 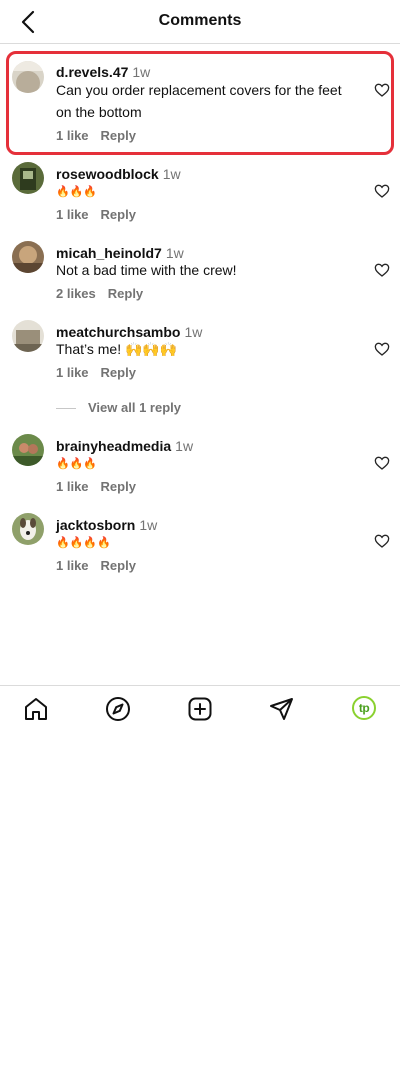 What do you see at coordinates (118, 709) in the screenshot?
I see `explore-icon` at bounding box center [118, 709].